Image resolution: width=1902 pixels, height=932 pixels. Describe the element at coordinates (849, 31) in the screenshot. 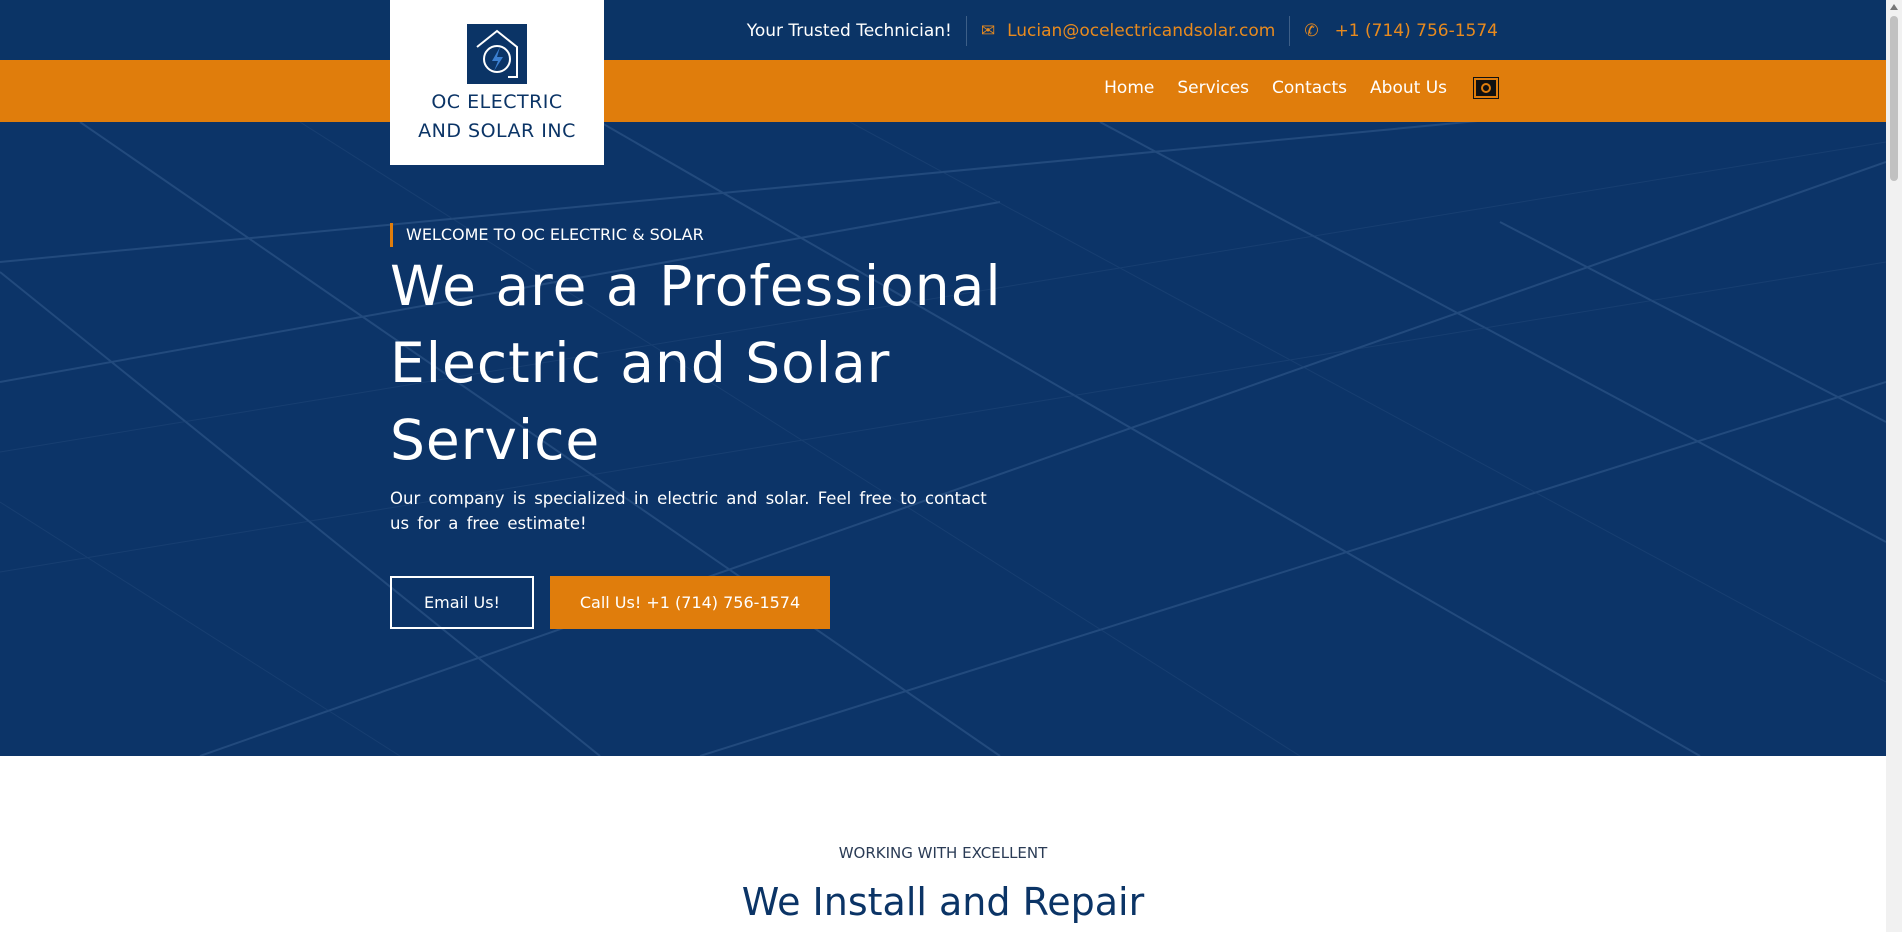

I see `tagline: Your Trusted Technician!` at that location.